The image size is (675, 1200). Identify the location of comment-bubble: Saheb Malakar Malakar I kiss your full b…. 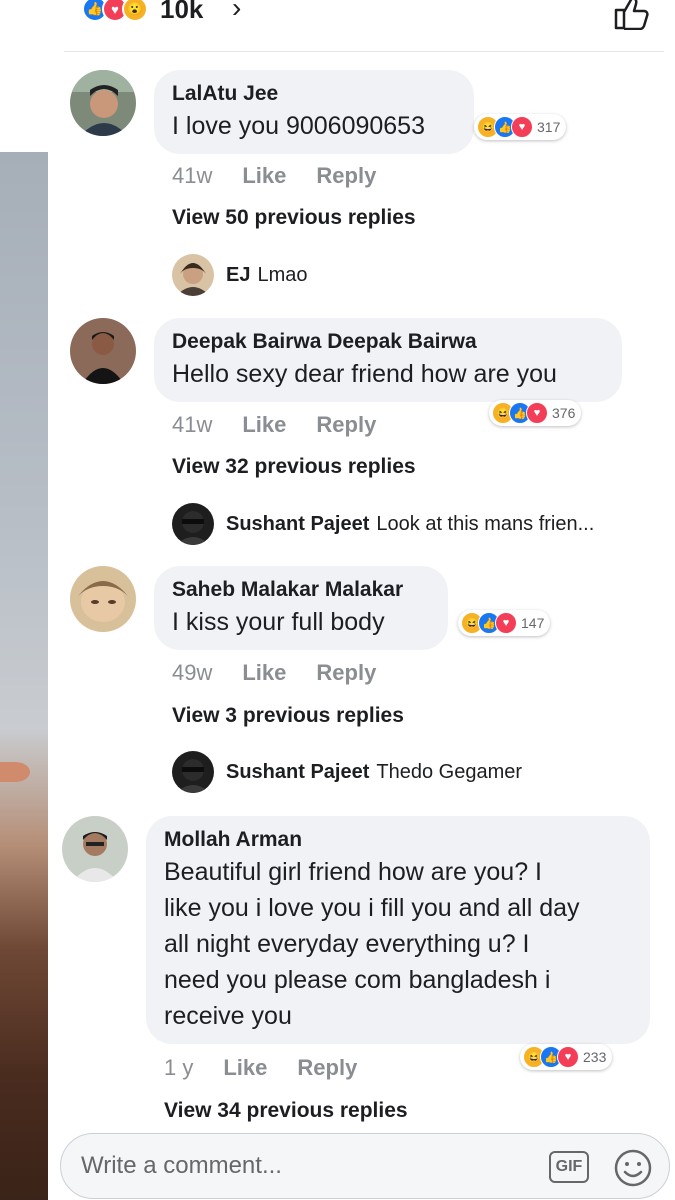
(301, 608).